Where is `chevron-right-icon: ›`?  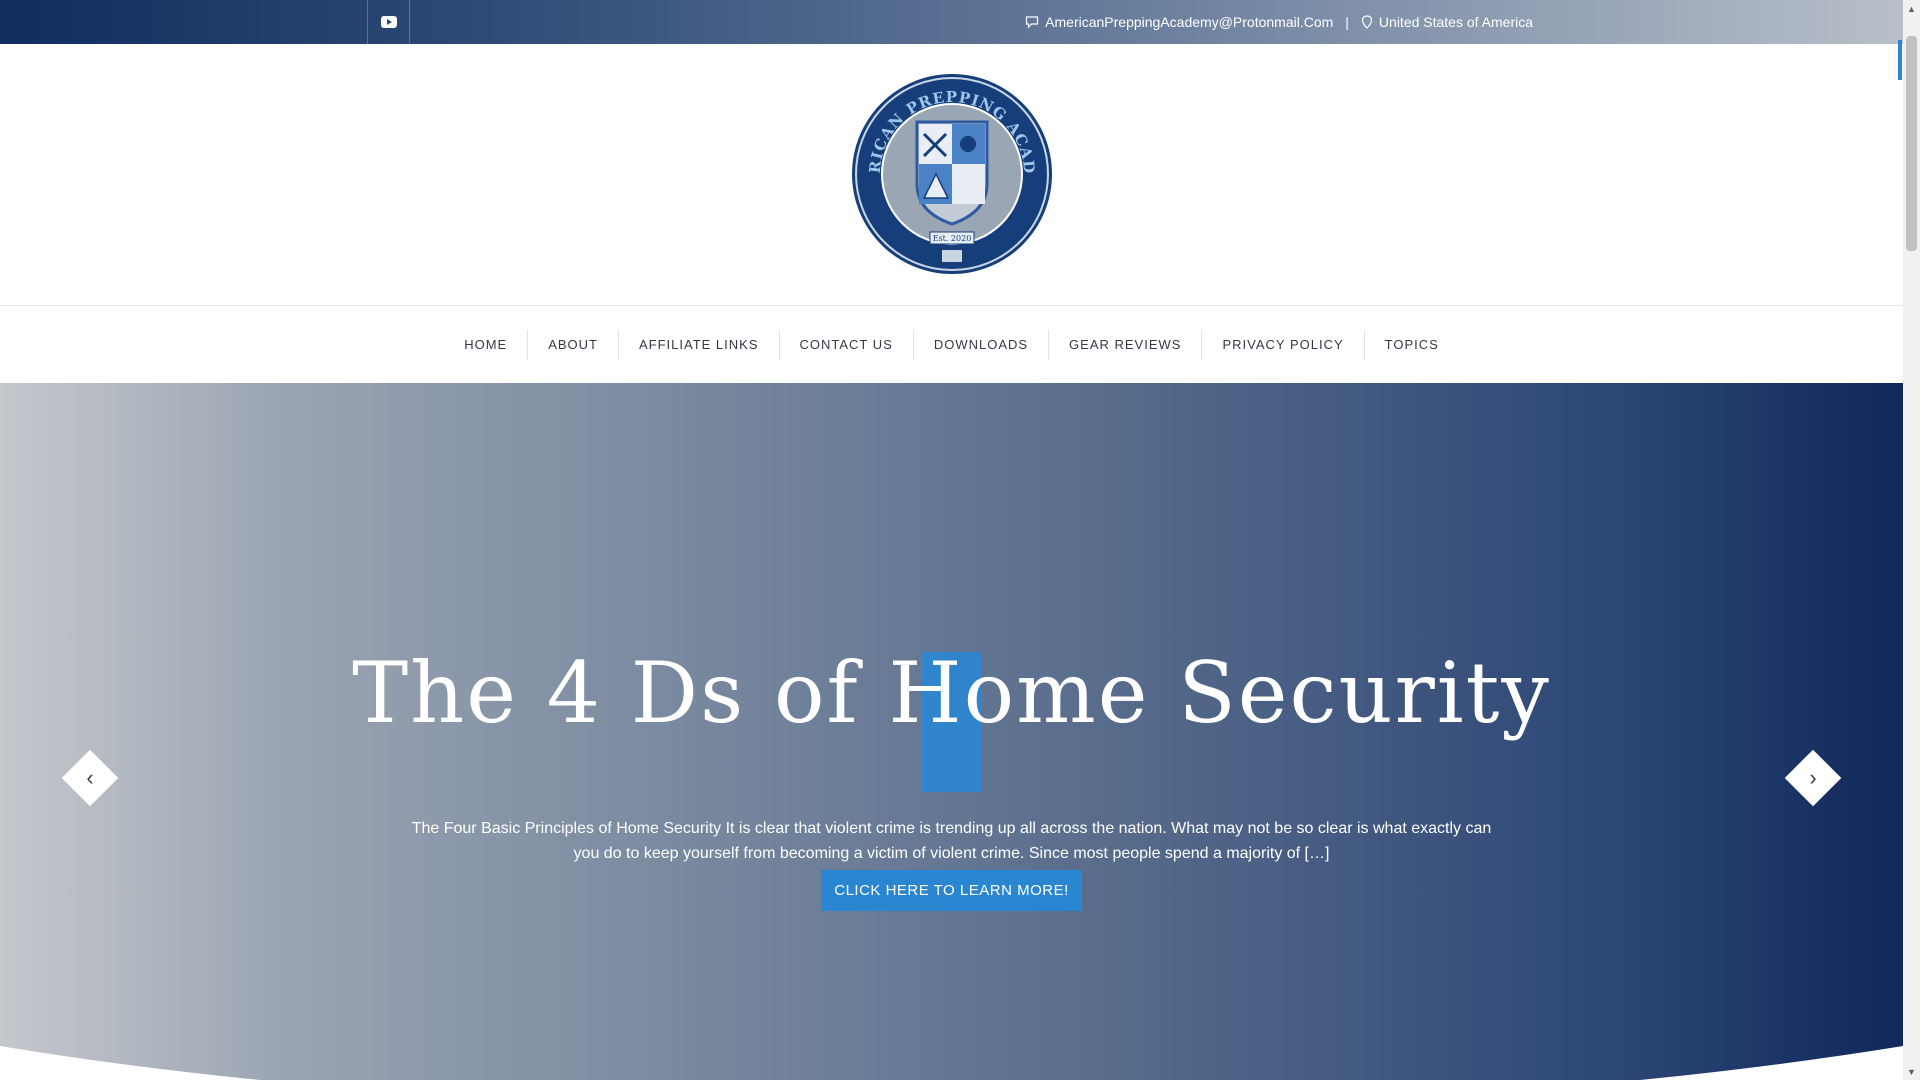 chevron-right-icon: › is located at coordinates (1813, 777).